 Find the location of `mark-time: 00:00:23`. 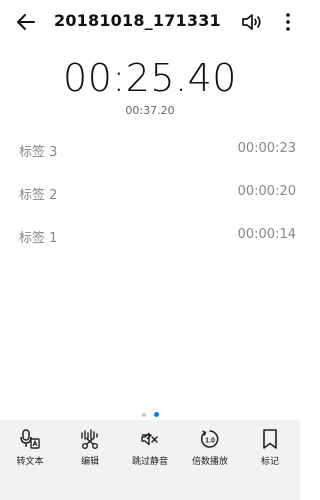

mark-time: 00:00:23 is located at coordinates (266, 148).